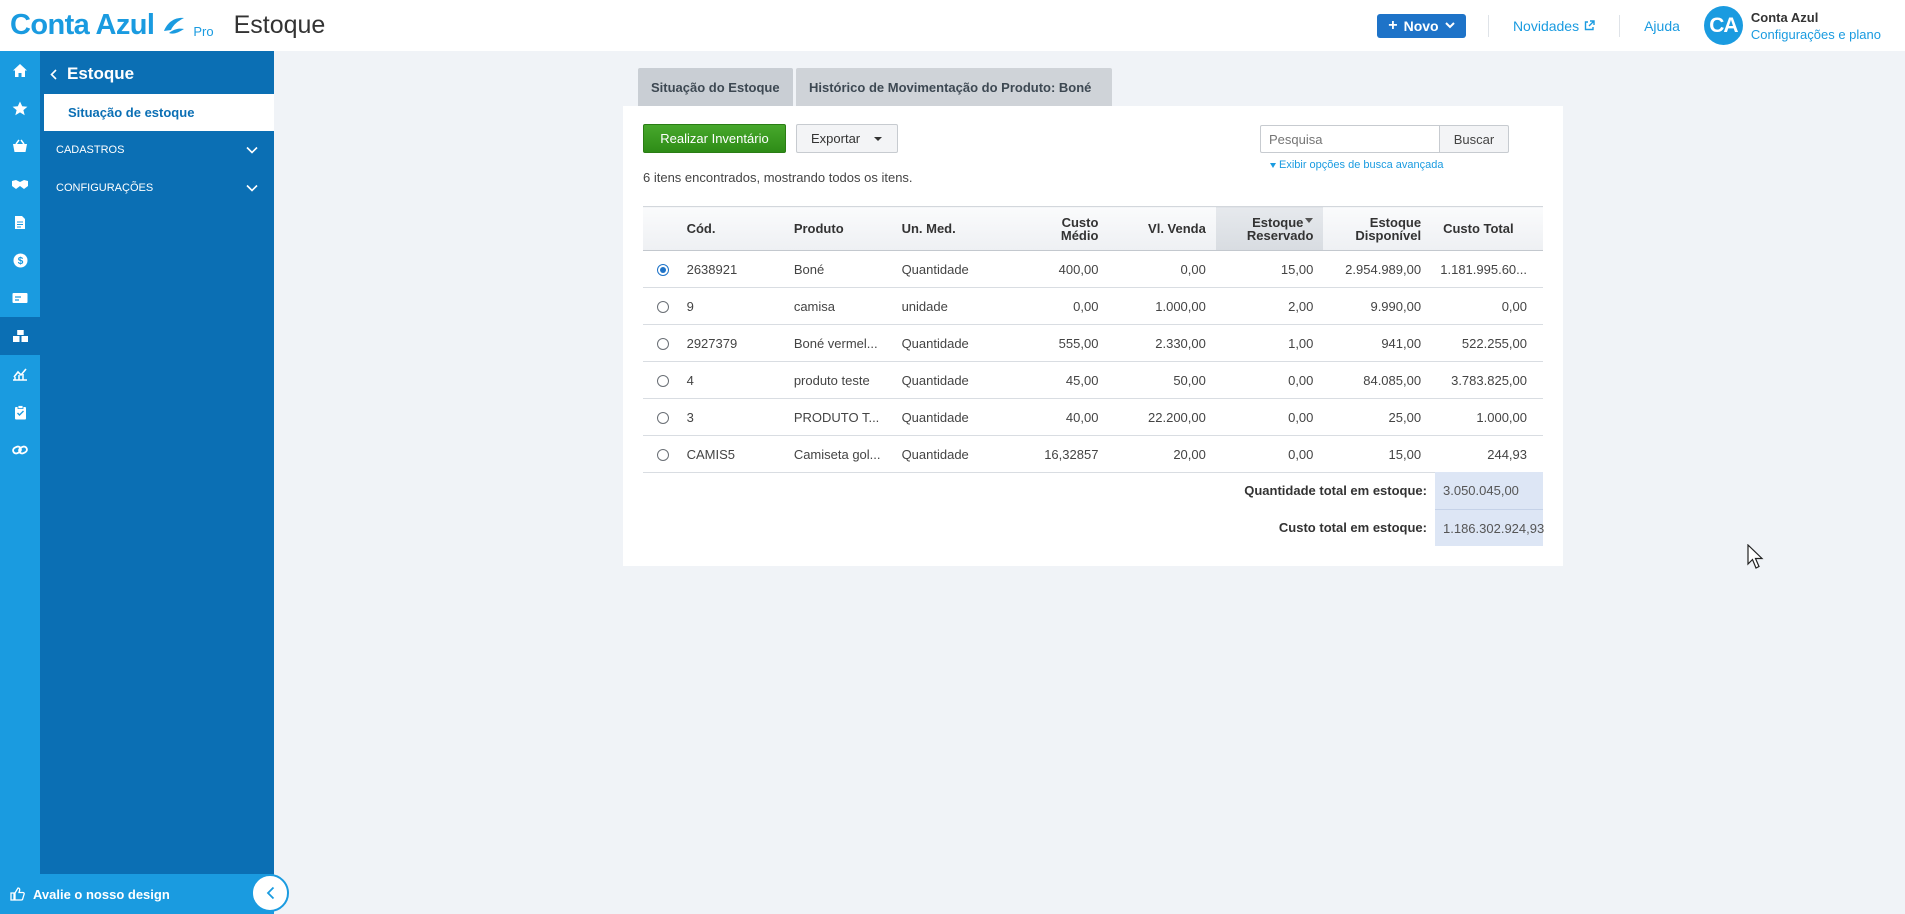 The height and width of the screenshot is (914, 1905). I want to click on collapse-sidebar-button, so click(270, 893).